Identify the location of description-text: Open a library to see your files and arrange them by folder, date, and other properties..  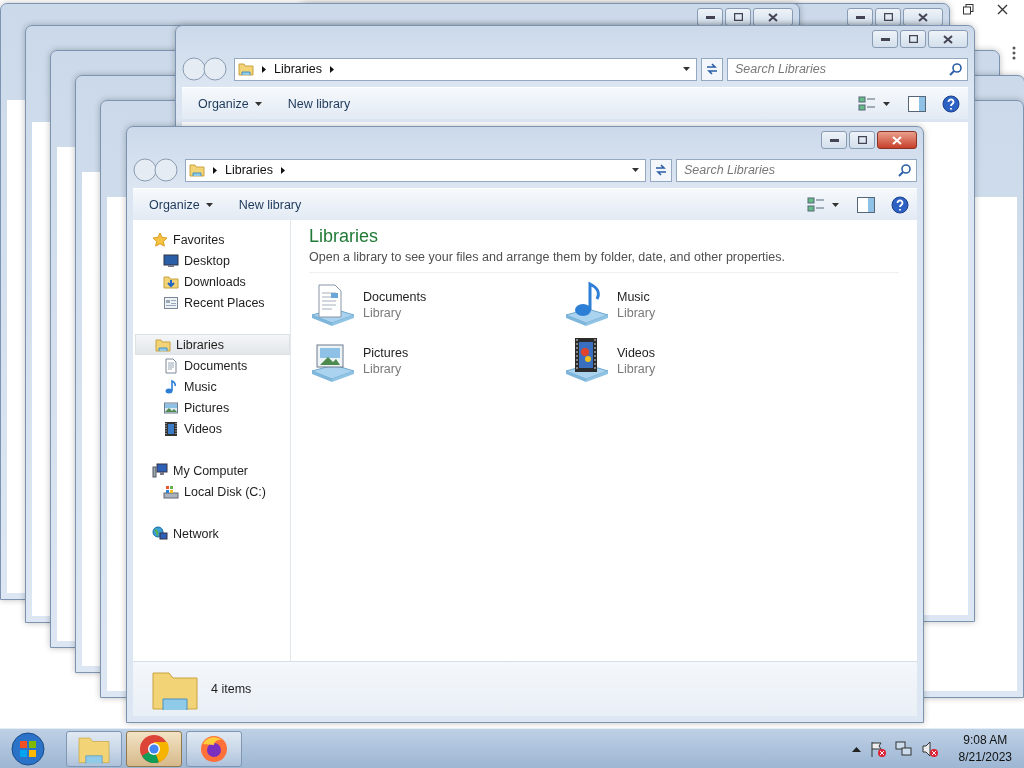
(547, 257).